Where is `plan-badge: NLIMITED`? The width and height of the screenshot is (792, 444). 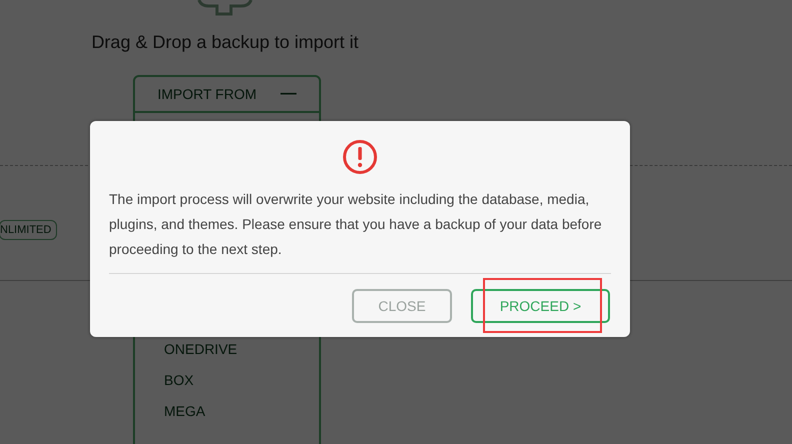
plan-badge: NLIMITED is located at coordinates (29, 230).